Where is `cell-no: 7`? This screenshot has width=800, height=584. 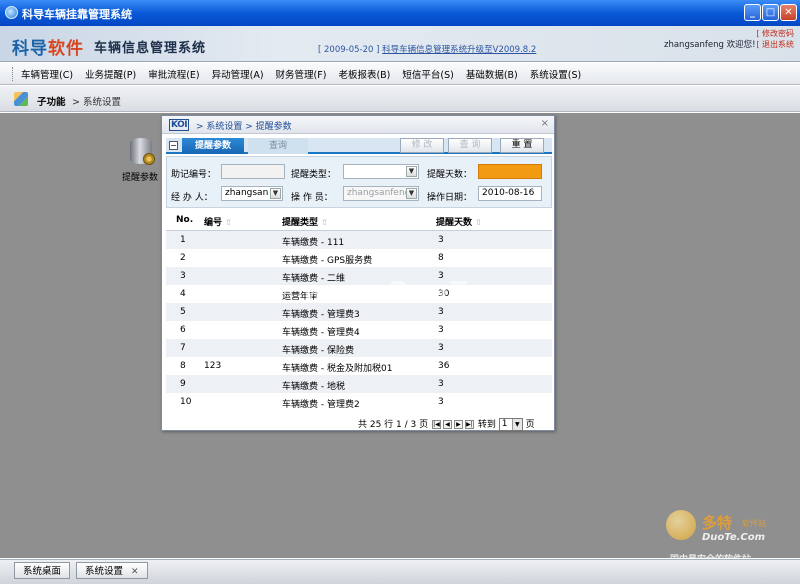
cell-no: 7 is located at coordinates (183, 348).